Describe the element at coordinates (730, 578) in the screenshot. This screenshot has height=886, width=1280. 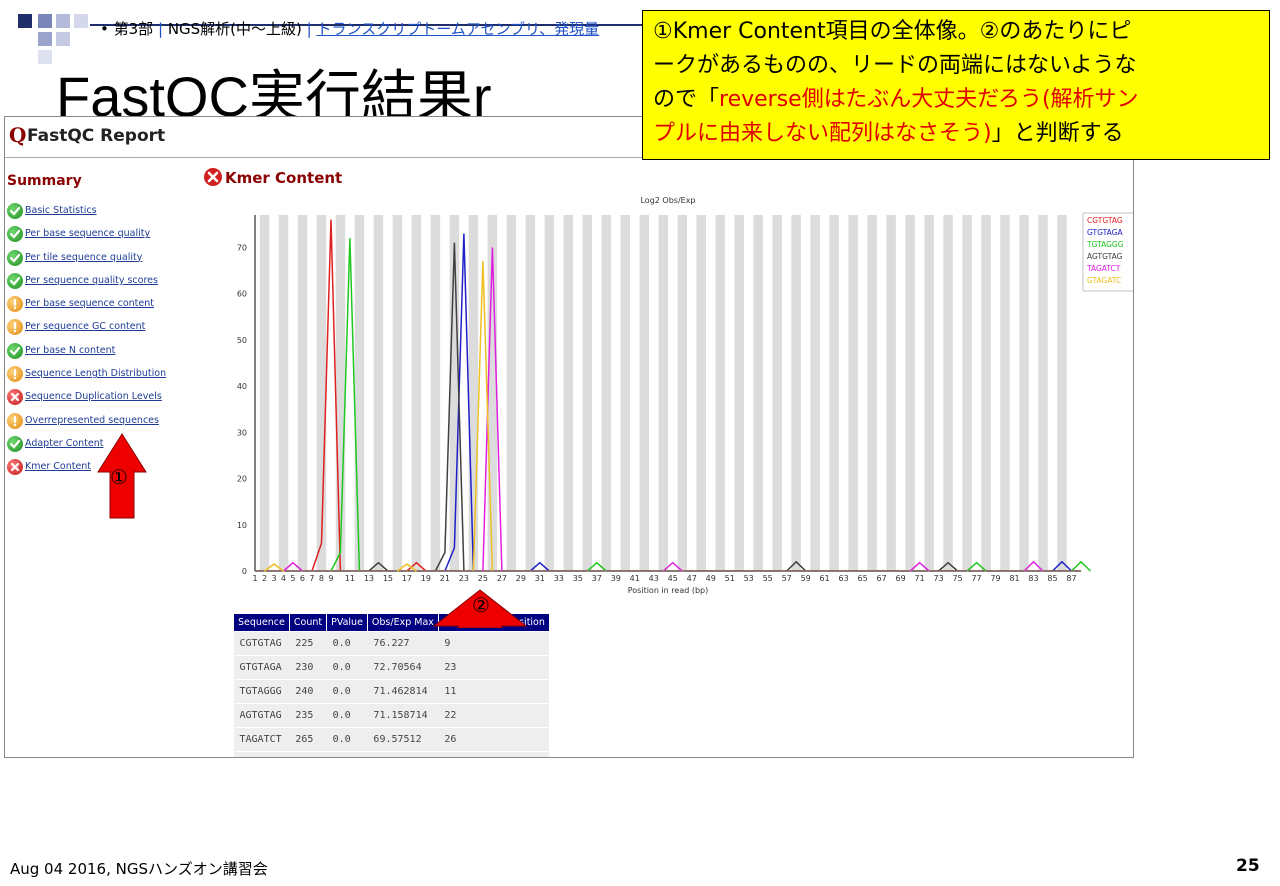
I see `x-tick-label: 51` at that location.